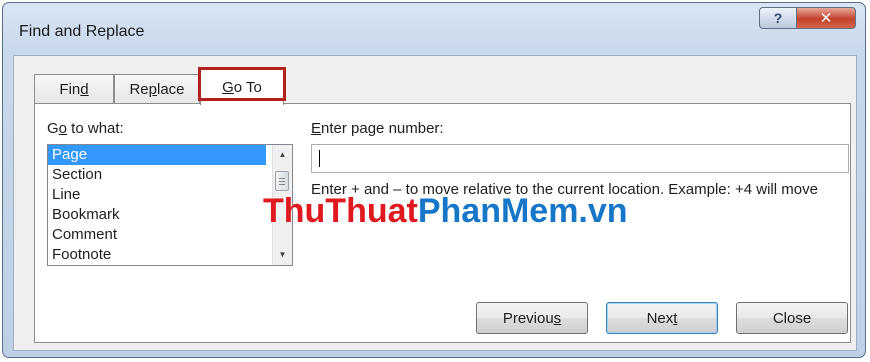  Describe the element at coordinates (434, 29) in the screenshot. I see `title-bar: Find and Replace ? ✕` at that location.